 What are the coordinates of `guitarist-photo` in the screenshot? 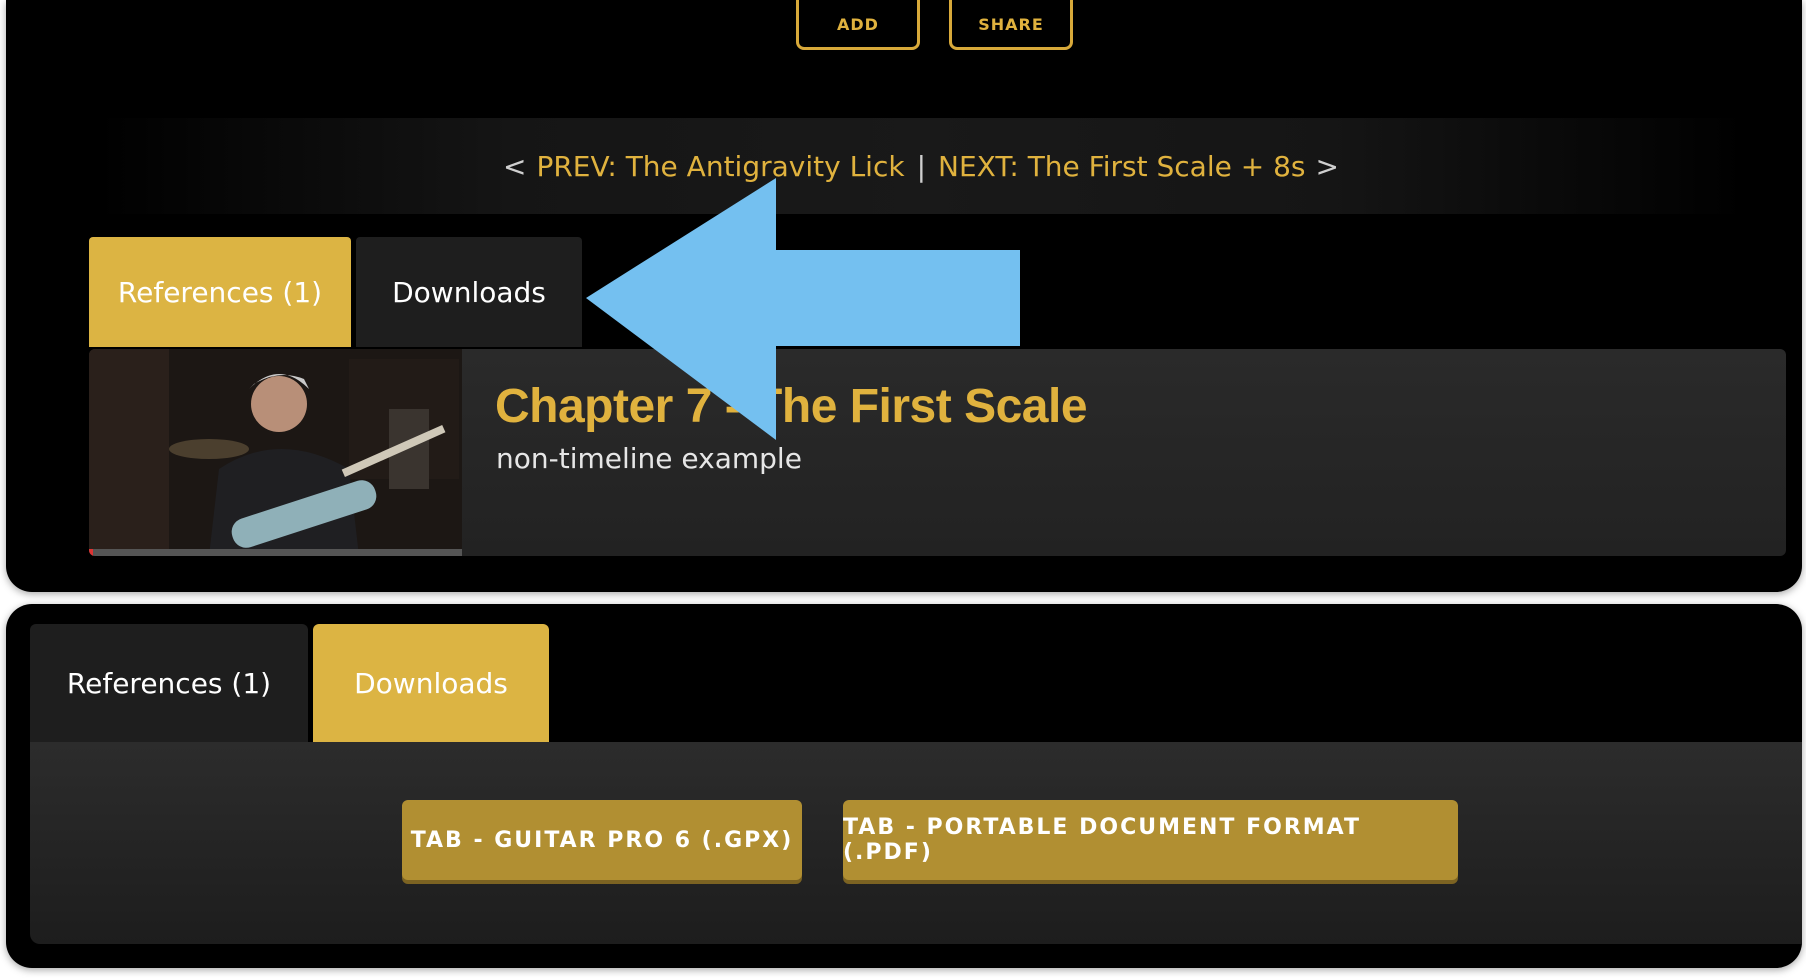 It's located at (275, 452).